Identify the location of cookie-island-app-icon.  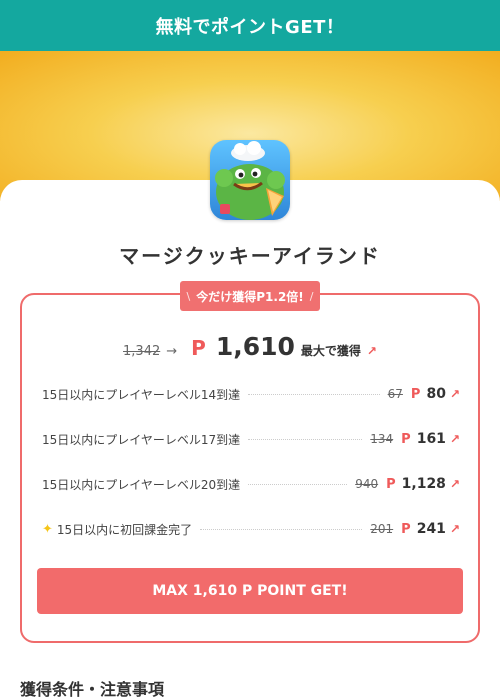
(250, 180).